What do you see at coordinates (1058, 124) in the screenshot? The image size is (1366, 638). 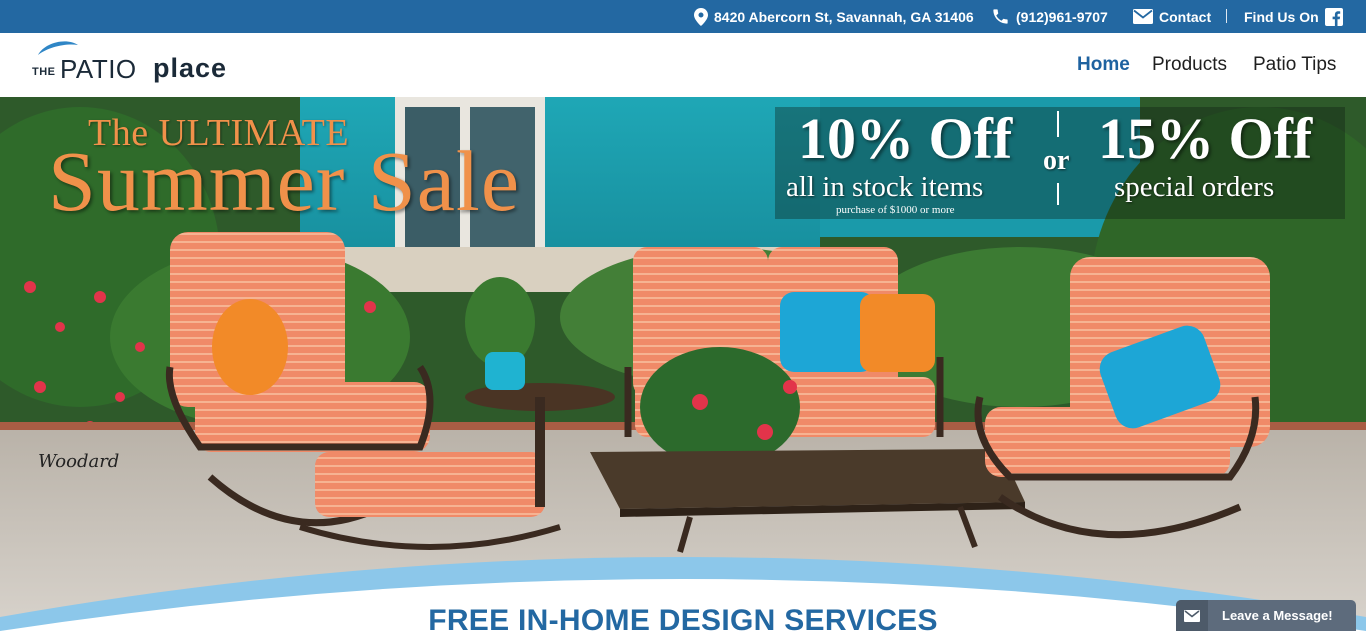 I see `offer-divider-top` at bounding box center [1058, 124].